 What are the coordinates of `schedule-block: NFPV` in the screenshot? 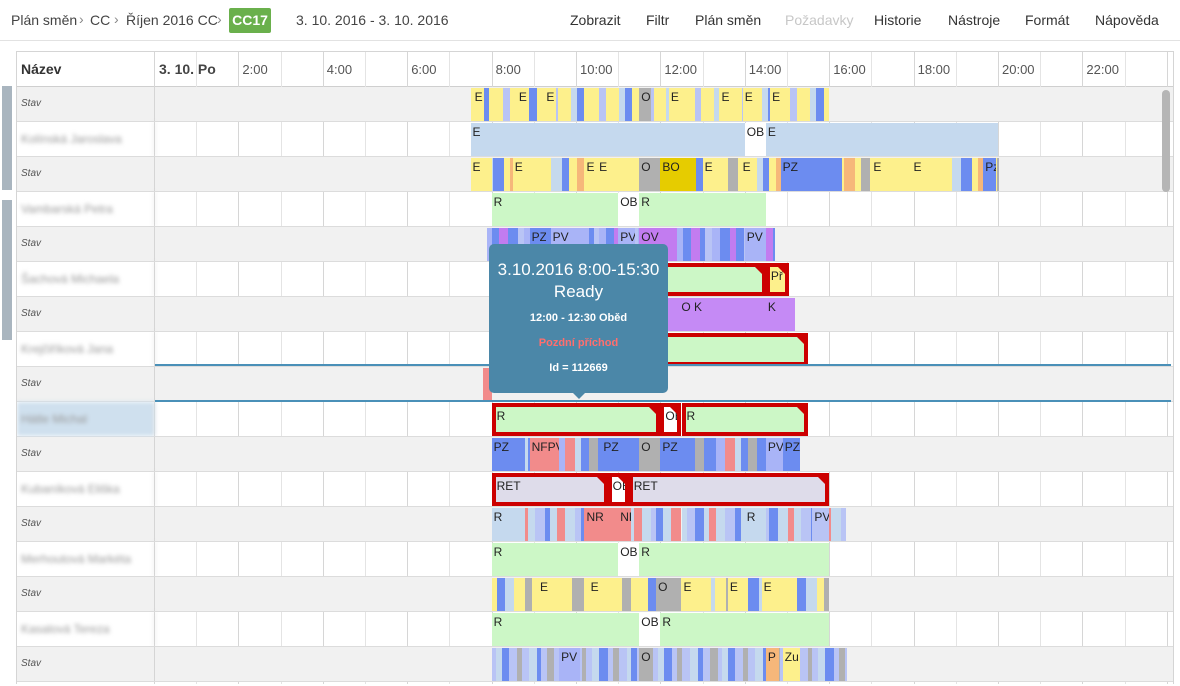 It's located at (544, 454).